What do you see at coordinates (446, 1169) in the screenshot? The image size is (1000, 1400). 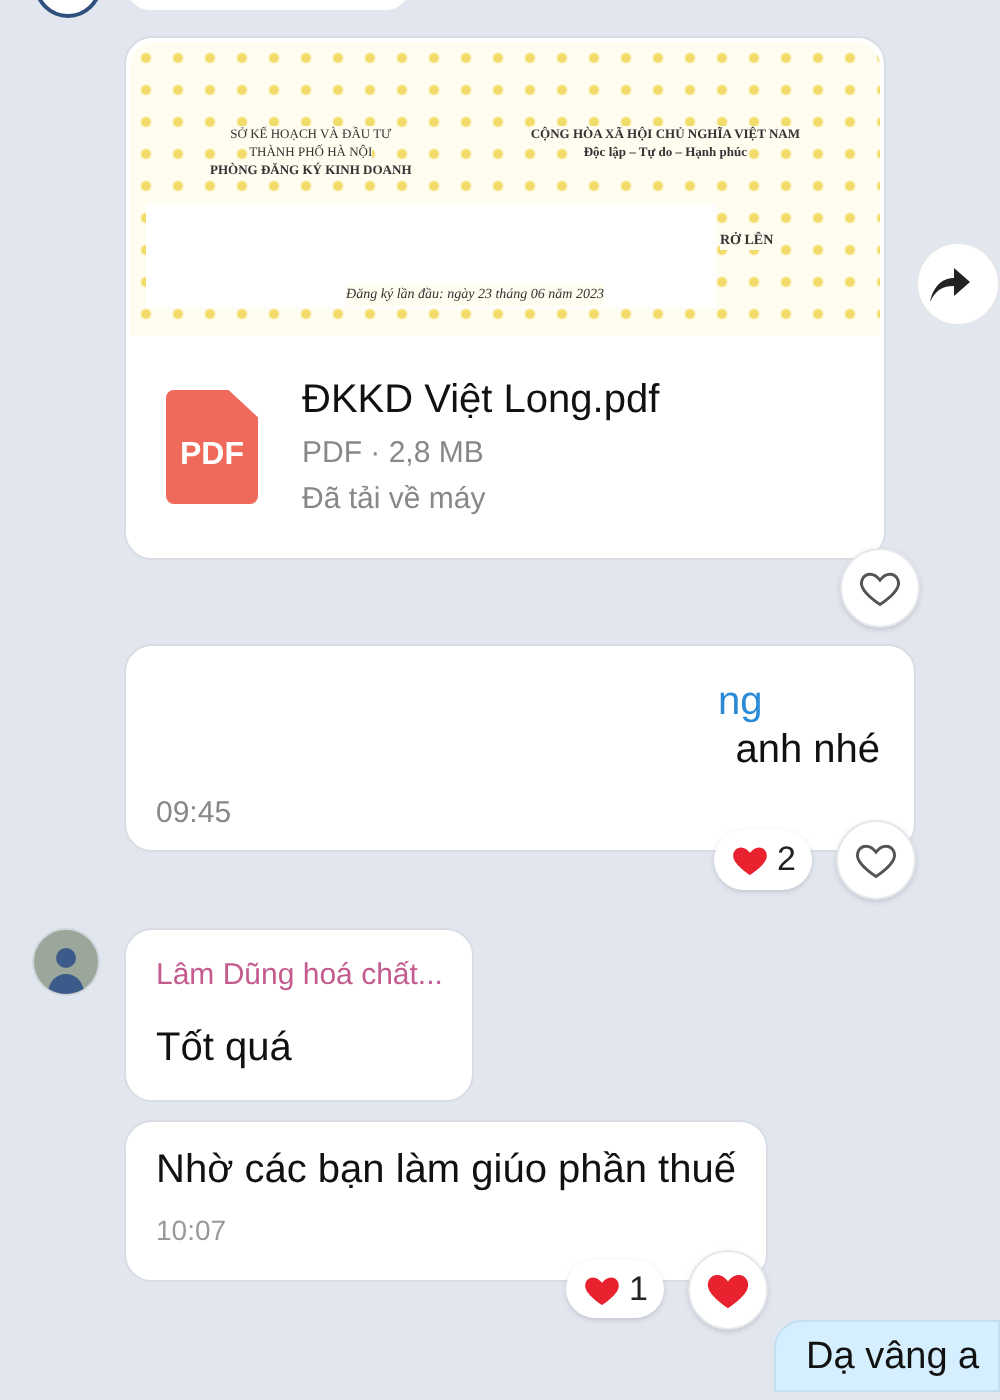 I see `message-text: Nhờ các bạn làm giúo phần thuế` at bounding box center [446, 1169].